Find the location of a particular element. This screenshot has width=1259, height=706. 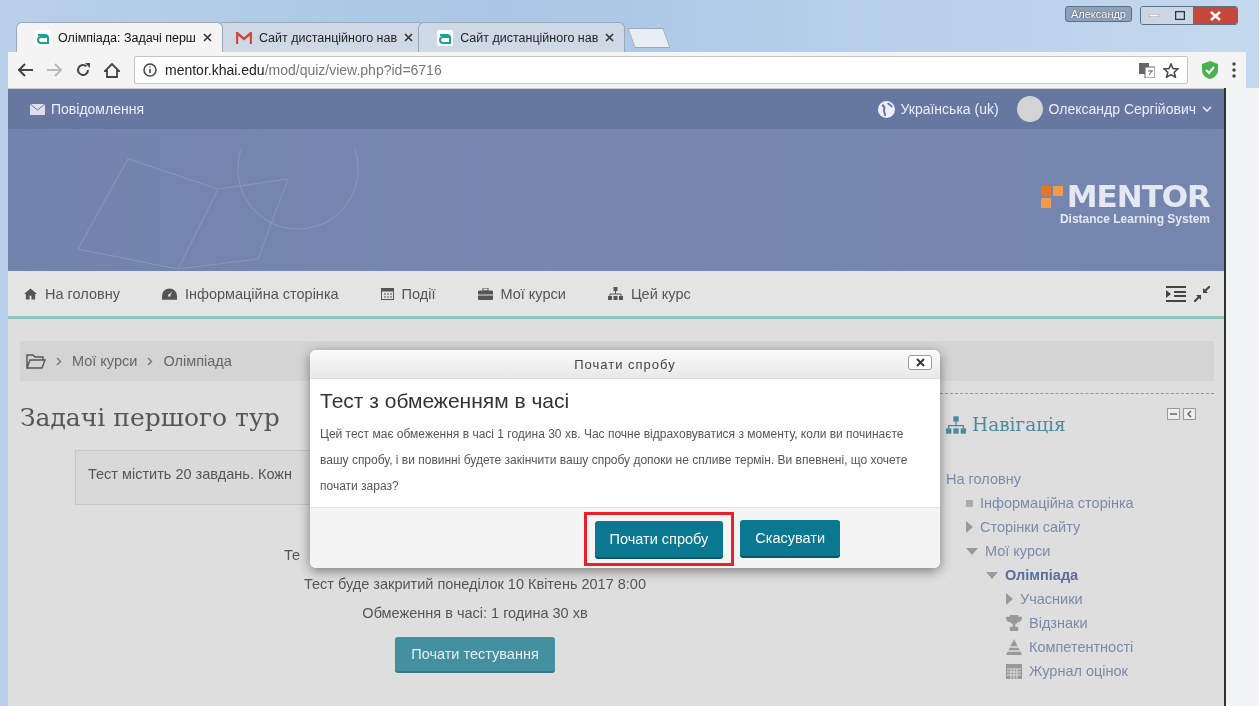

nav-tree-link: Мої курси is located at coordinates (1018, 551).